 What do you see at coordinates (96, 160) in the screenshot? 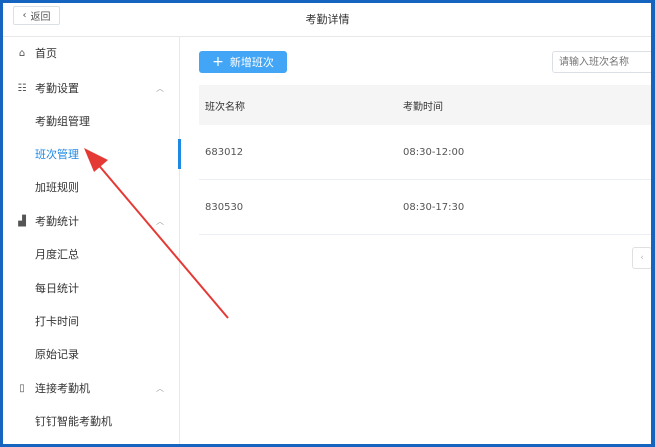
I see `arrow-head` at bounding box center [96, 160].